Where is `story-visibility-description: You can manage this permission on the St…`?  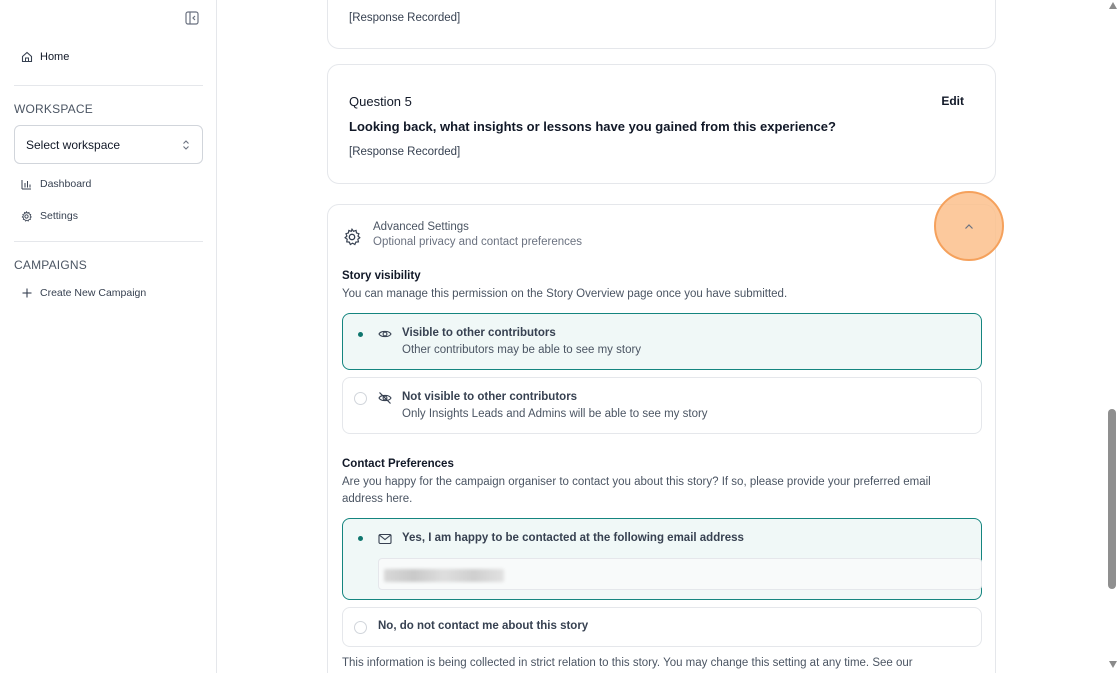 story-visibility-description: You can manage this permission on the St… is located at coordinates (565, 294).